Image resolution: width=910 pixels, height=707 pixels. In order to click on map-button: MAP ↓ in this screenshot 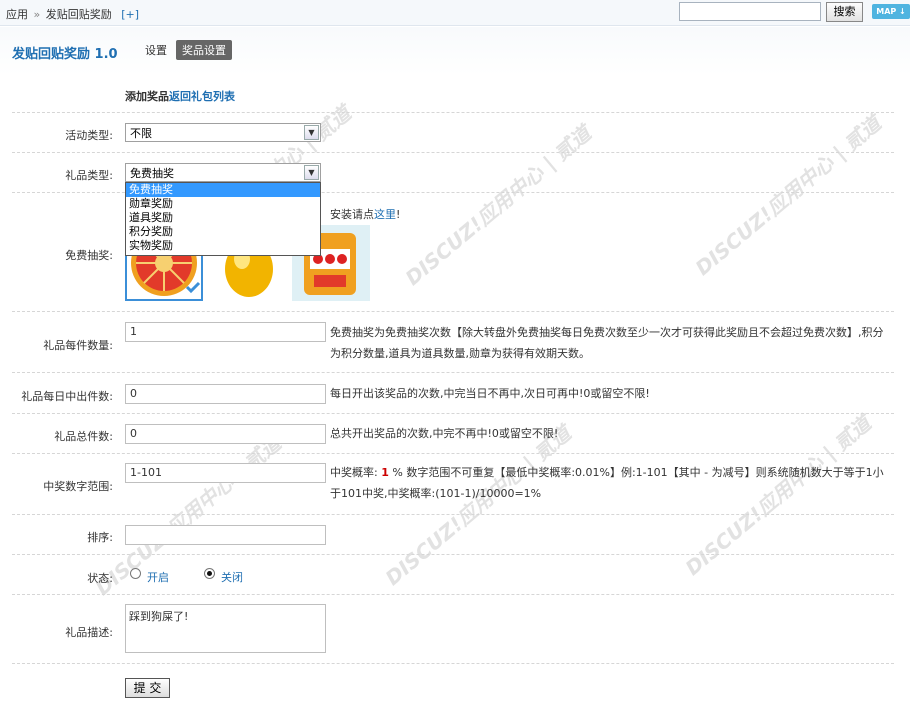, I will do `click(891, 11)`.